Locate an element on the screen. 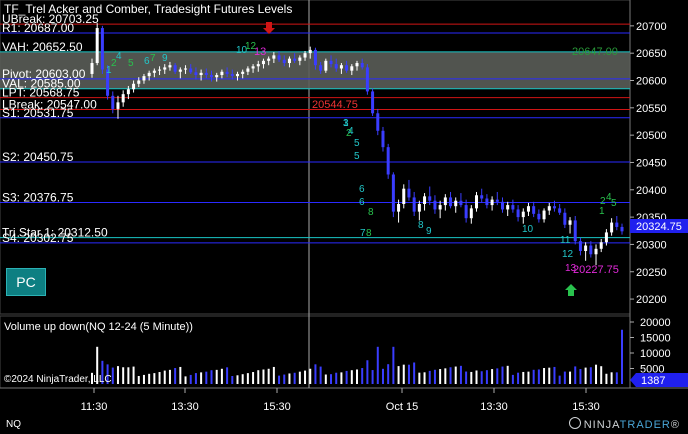 This screenshot has width=688, height=434. copyright: ©2024 NinjaTrader, LLC is located at coordinates (58, 379).